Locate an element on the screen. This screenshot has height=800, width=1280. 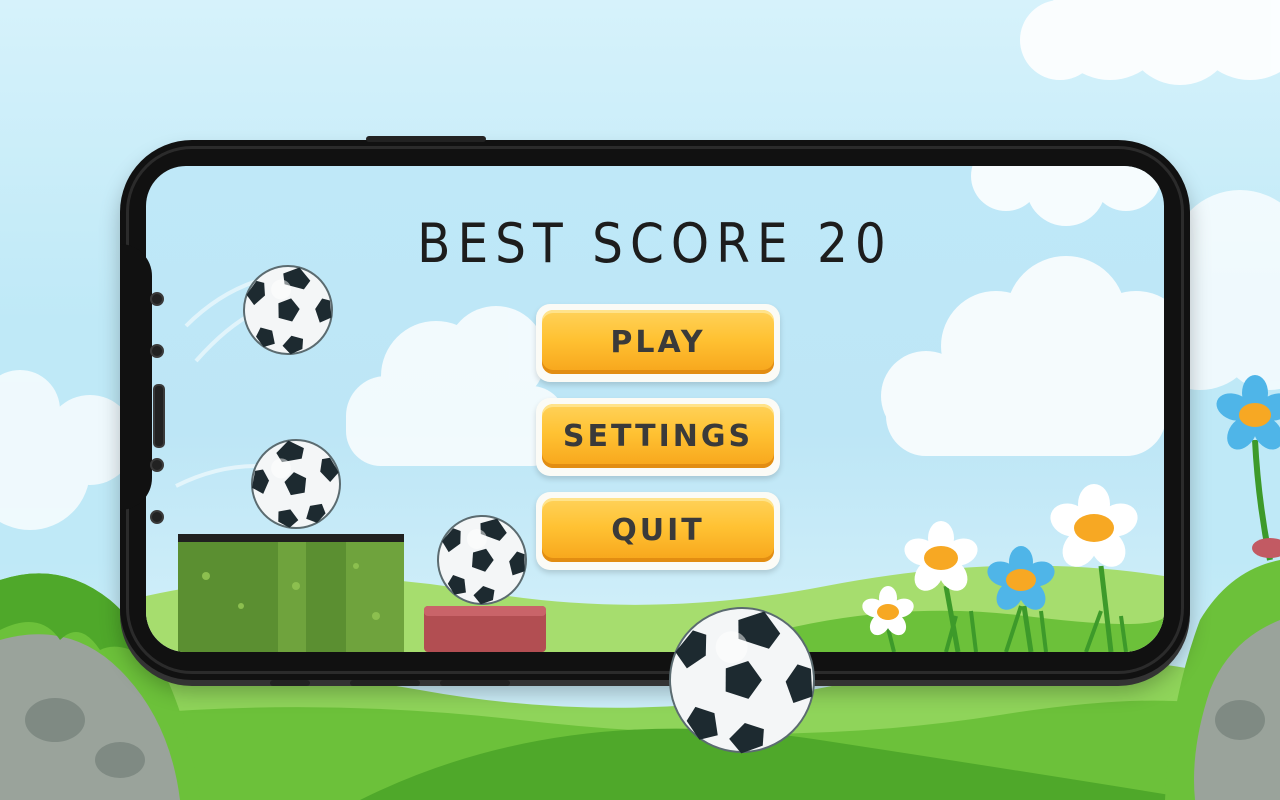
front-camera-icon is located at coordinates (157, 299).